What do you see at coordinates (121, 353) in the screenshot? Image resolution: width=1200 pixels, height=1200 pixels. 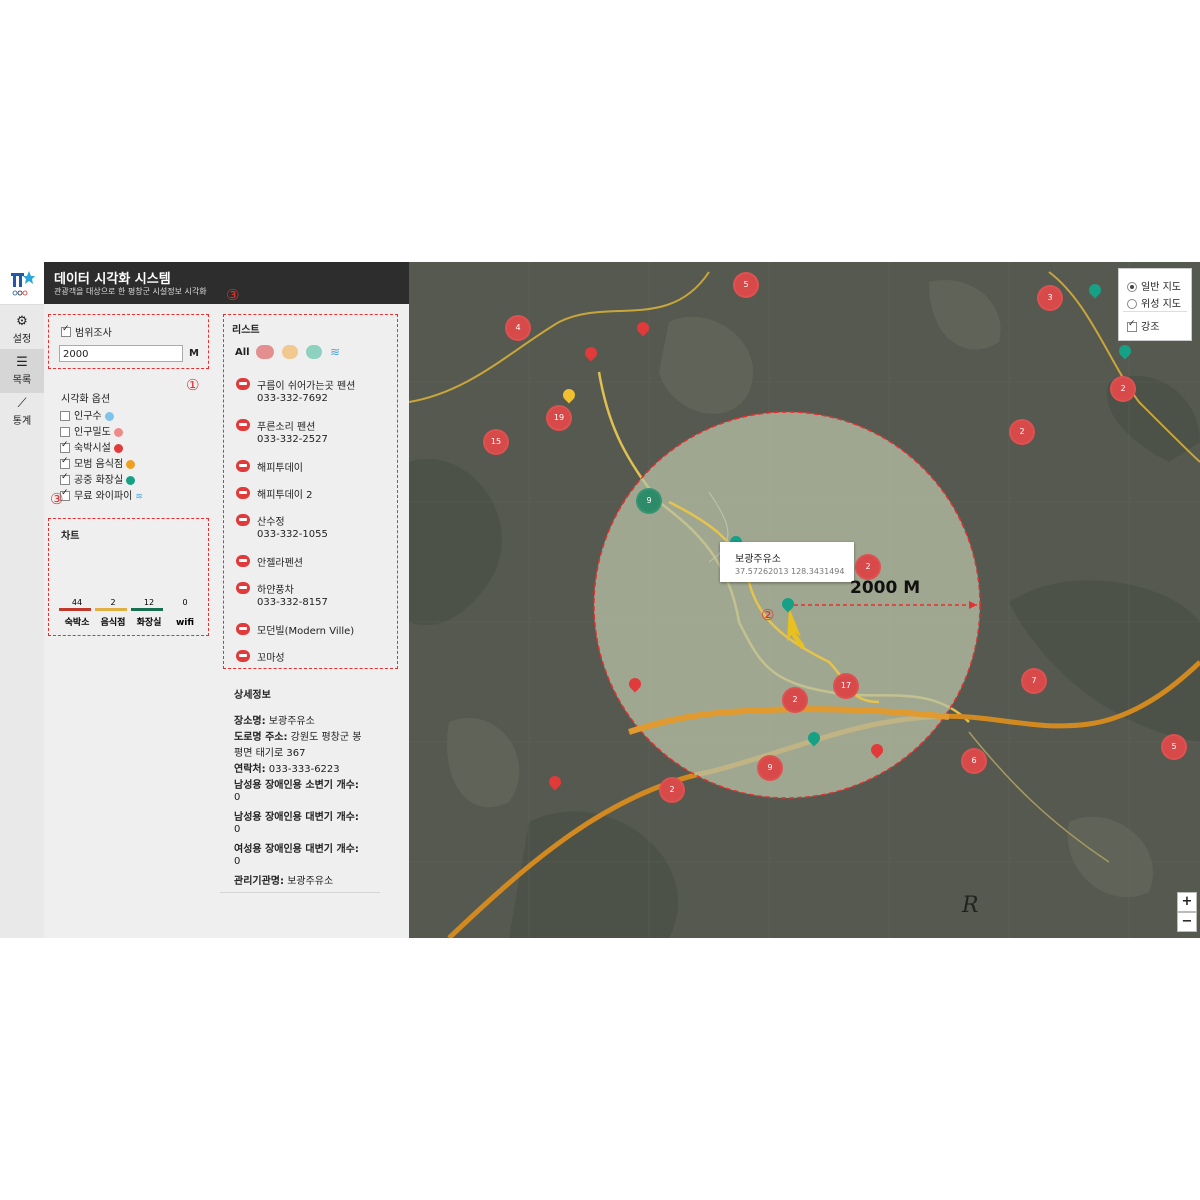 I see `range-input: 2000` at bounding box center [121, 353].